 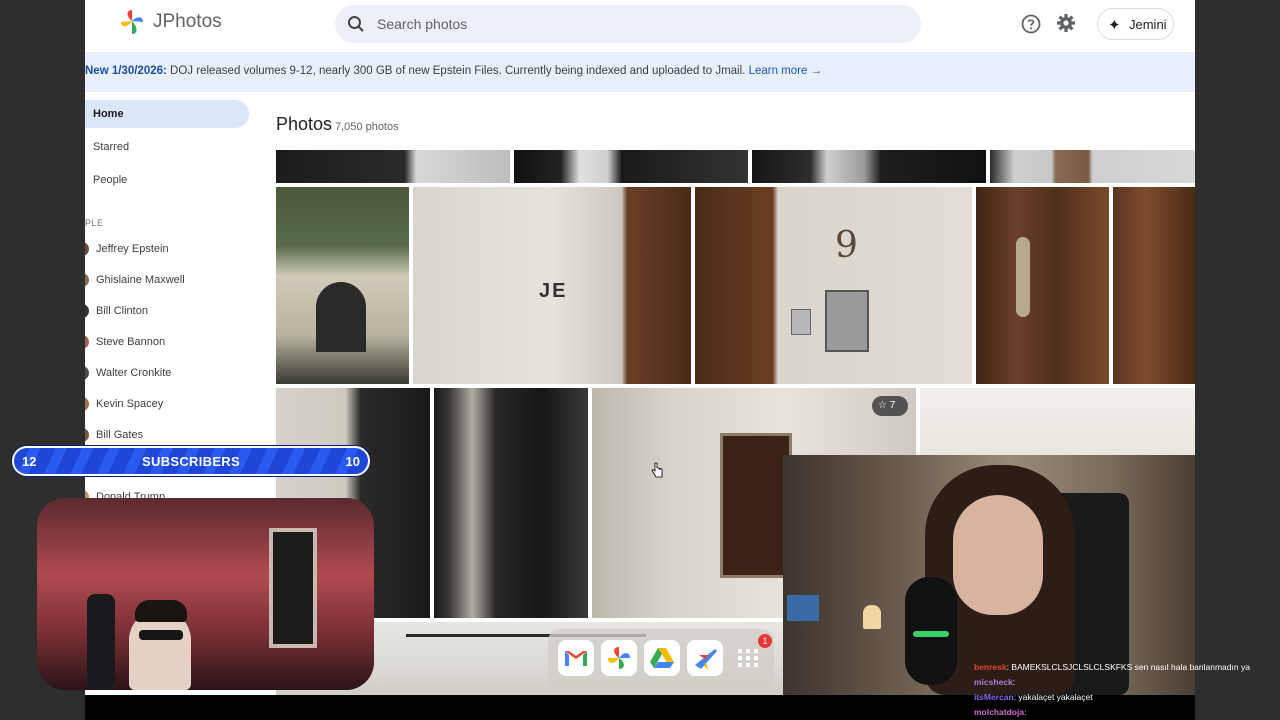 I want to click on app-grid-icon: 1, so click(x=751, y=655).